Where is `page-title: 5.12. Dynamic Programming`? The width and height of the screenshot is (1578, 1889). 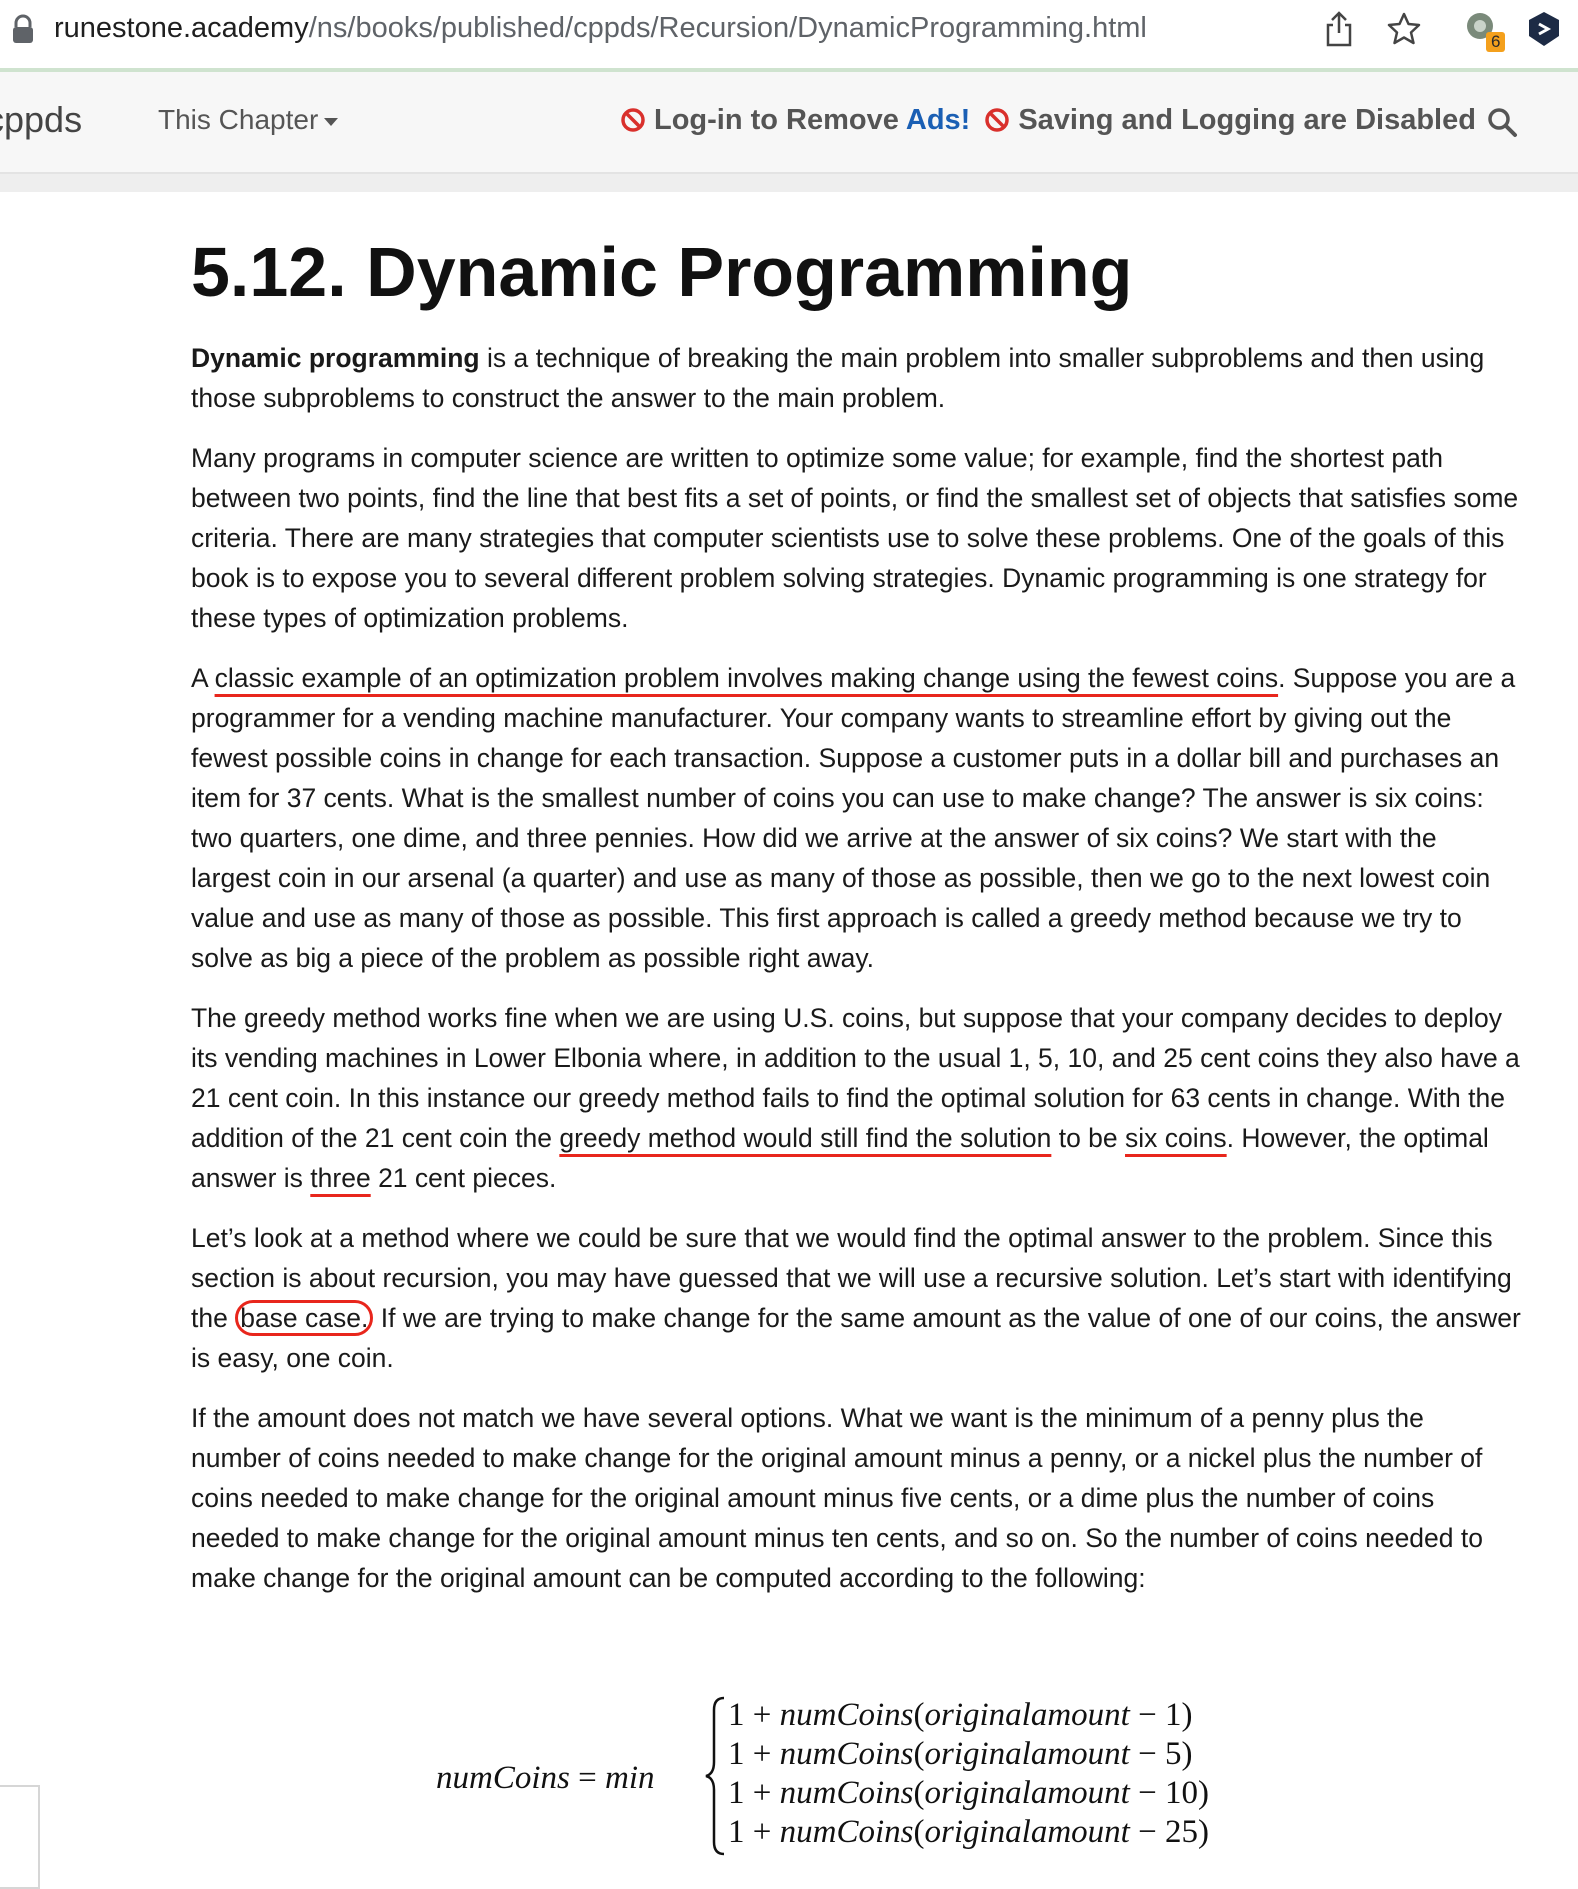
page-title: 5.12. Dynamic Programming is located at coordinates (662, 272).